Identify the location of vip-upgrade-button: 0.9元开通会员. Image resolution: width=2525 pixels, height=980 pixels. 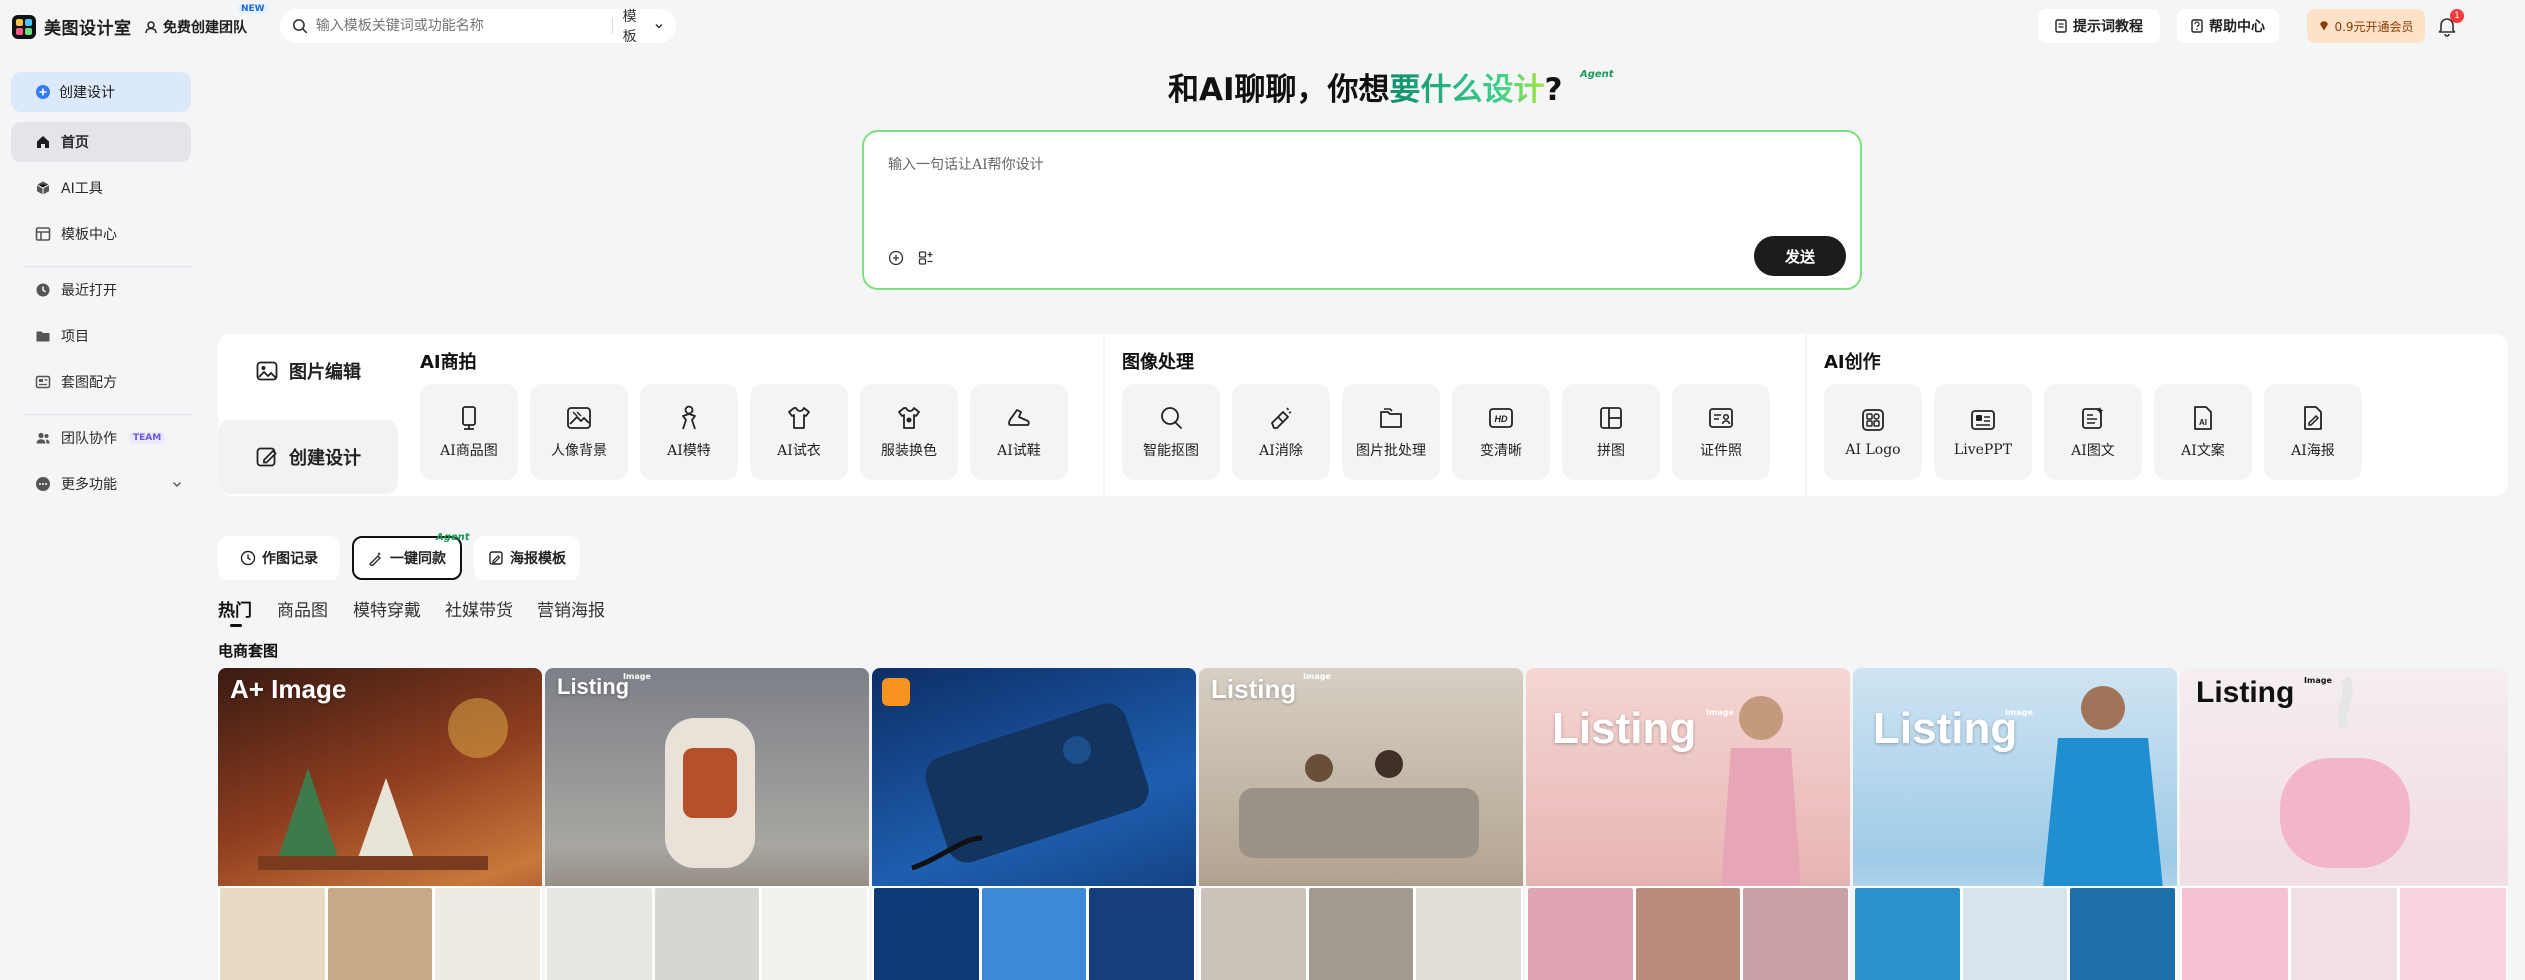
(2366, 26).